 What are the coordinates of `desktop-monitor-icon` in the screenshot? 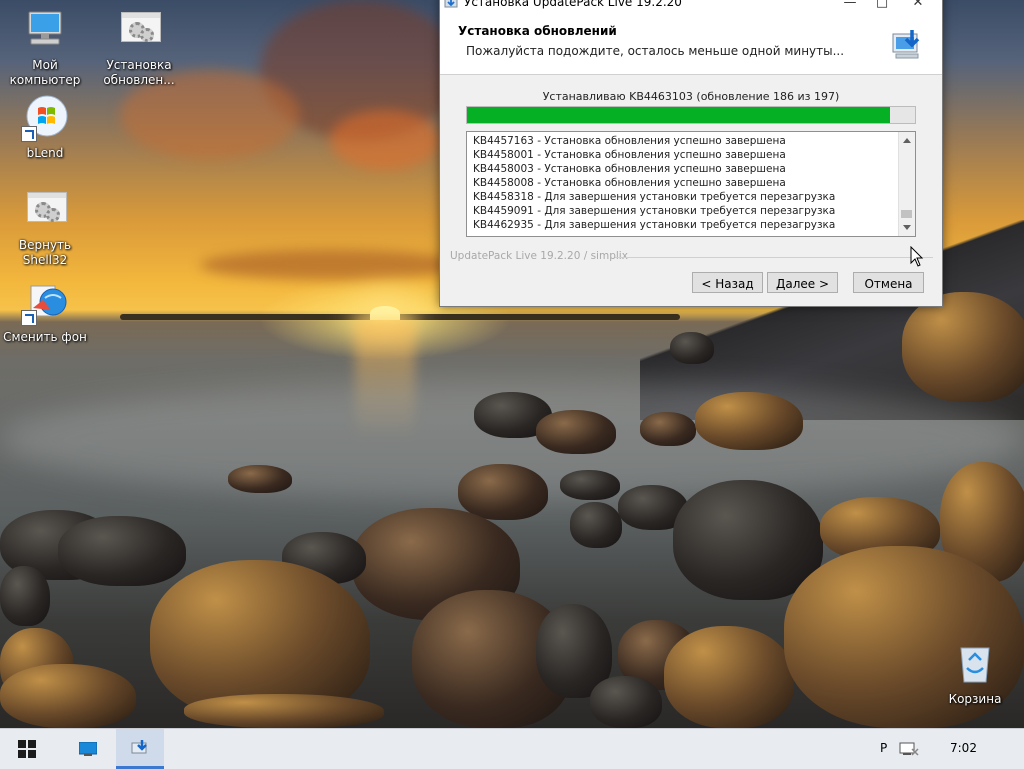 It's located at (88, 749).